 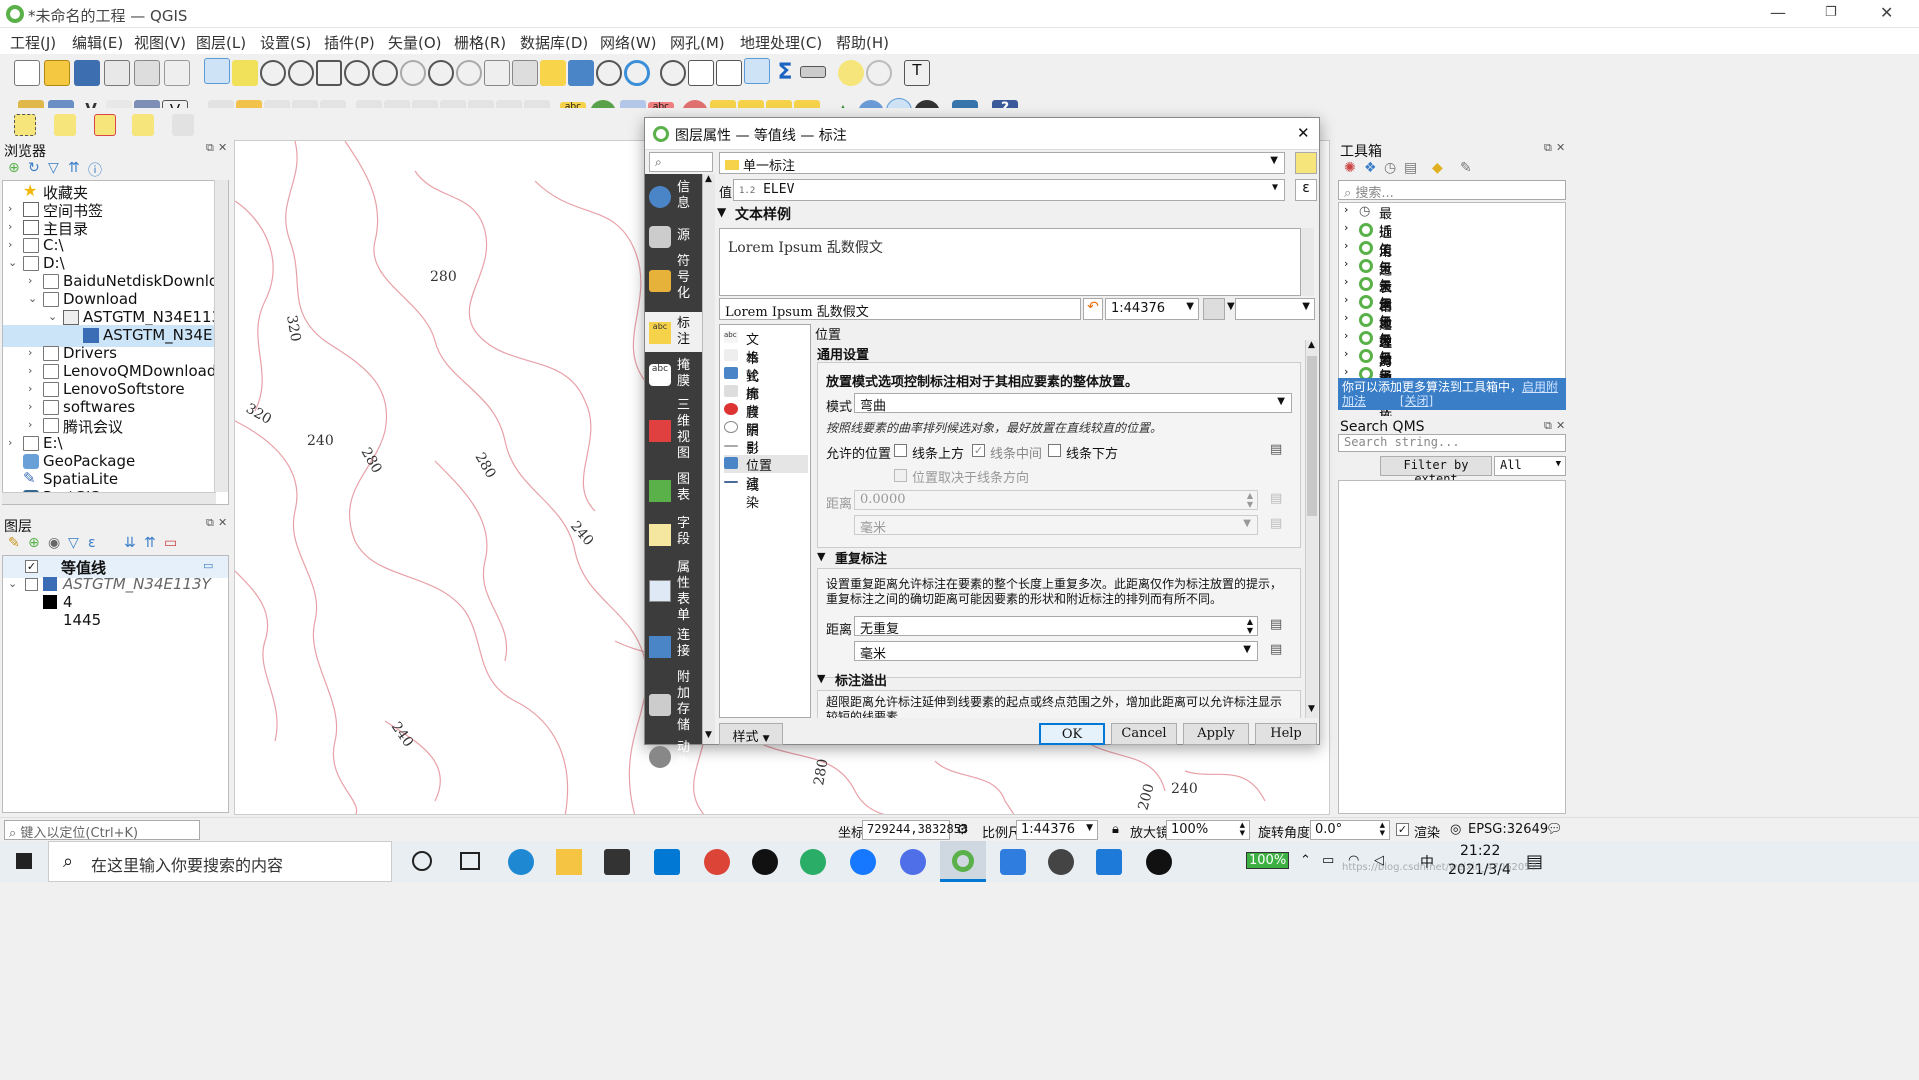 What do you see at coordinates (785, 73) in the screenshot?
I see `statistics-icon: Σ` at bounding box center [785, 73].